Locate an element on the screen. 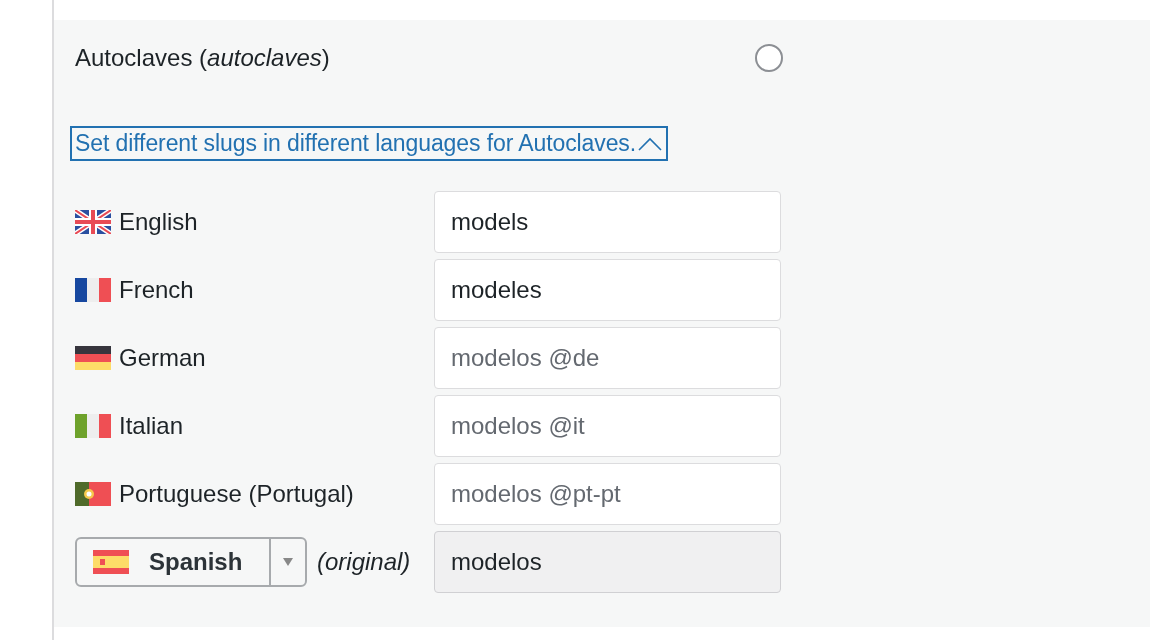  language-label: Portuguese (Portugal) is located at coordinates (236, 494).